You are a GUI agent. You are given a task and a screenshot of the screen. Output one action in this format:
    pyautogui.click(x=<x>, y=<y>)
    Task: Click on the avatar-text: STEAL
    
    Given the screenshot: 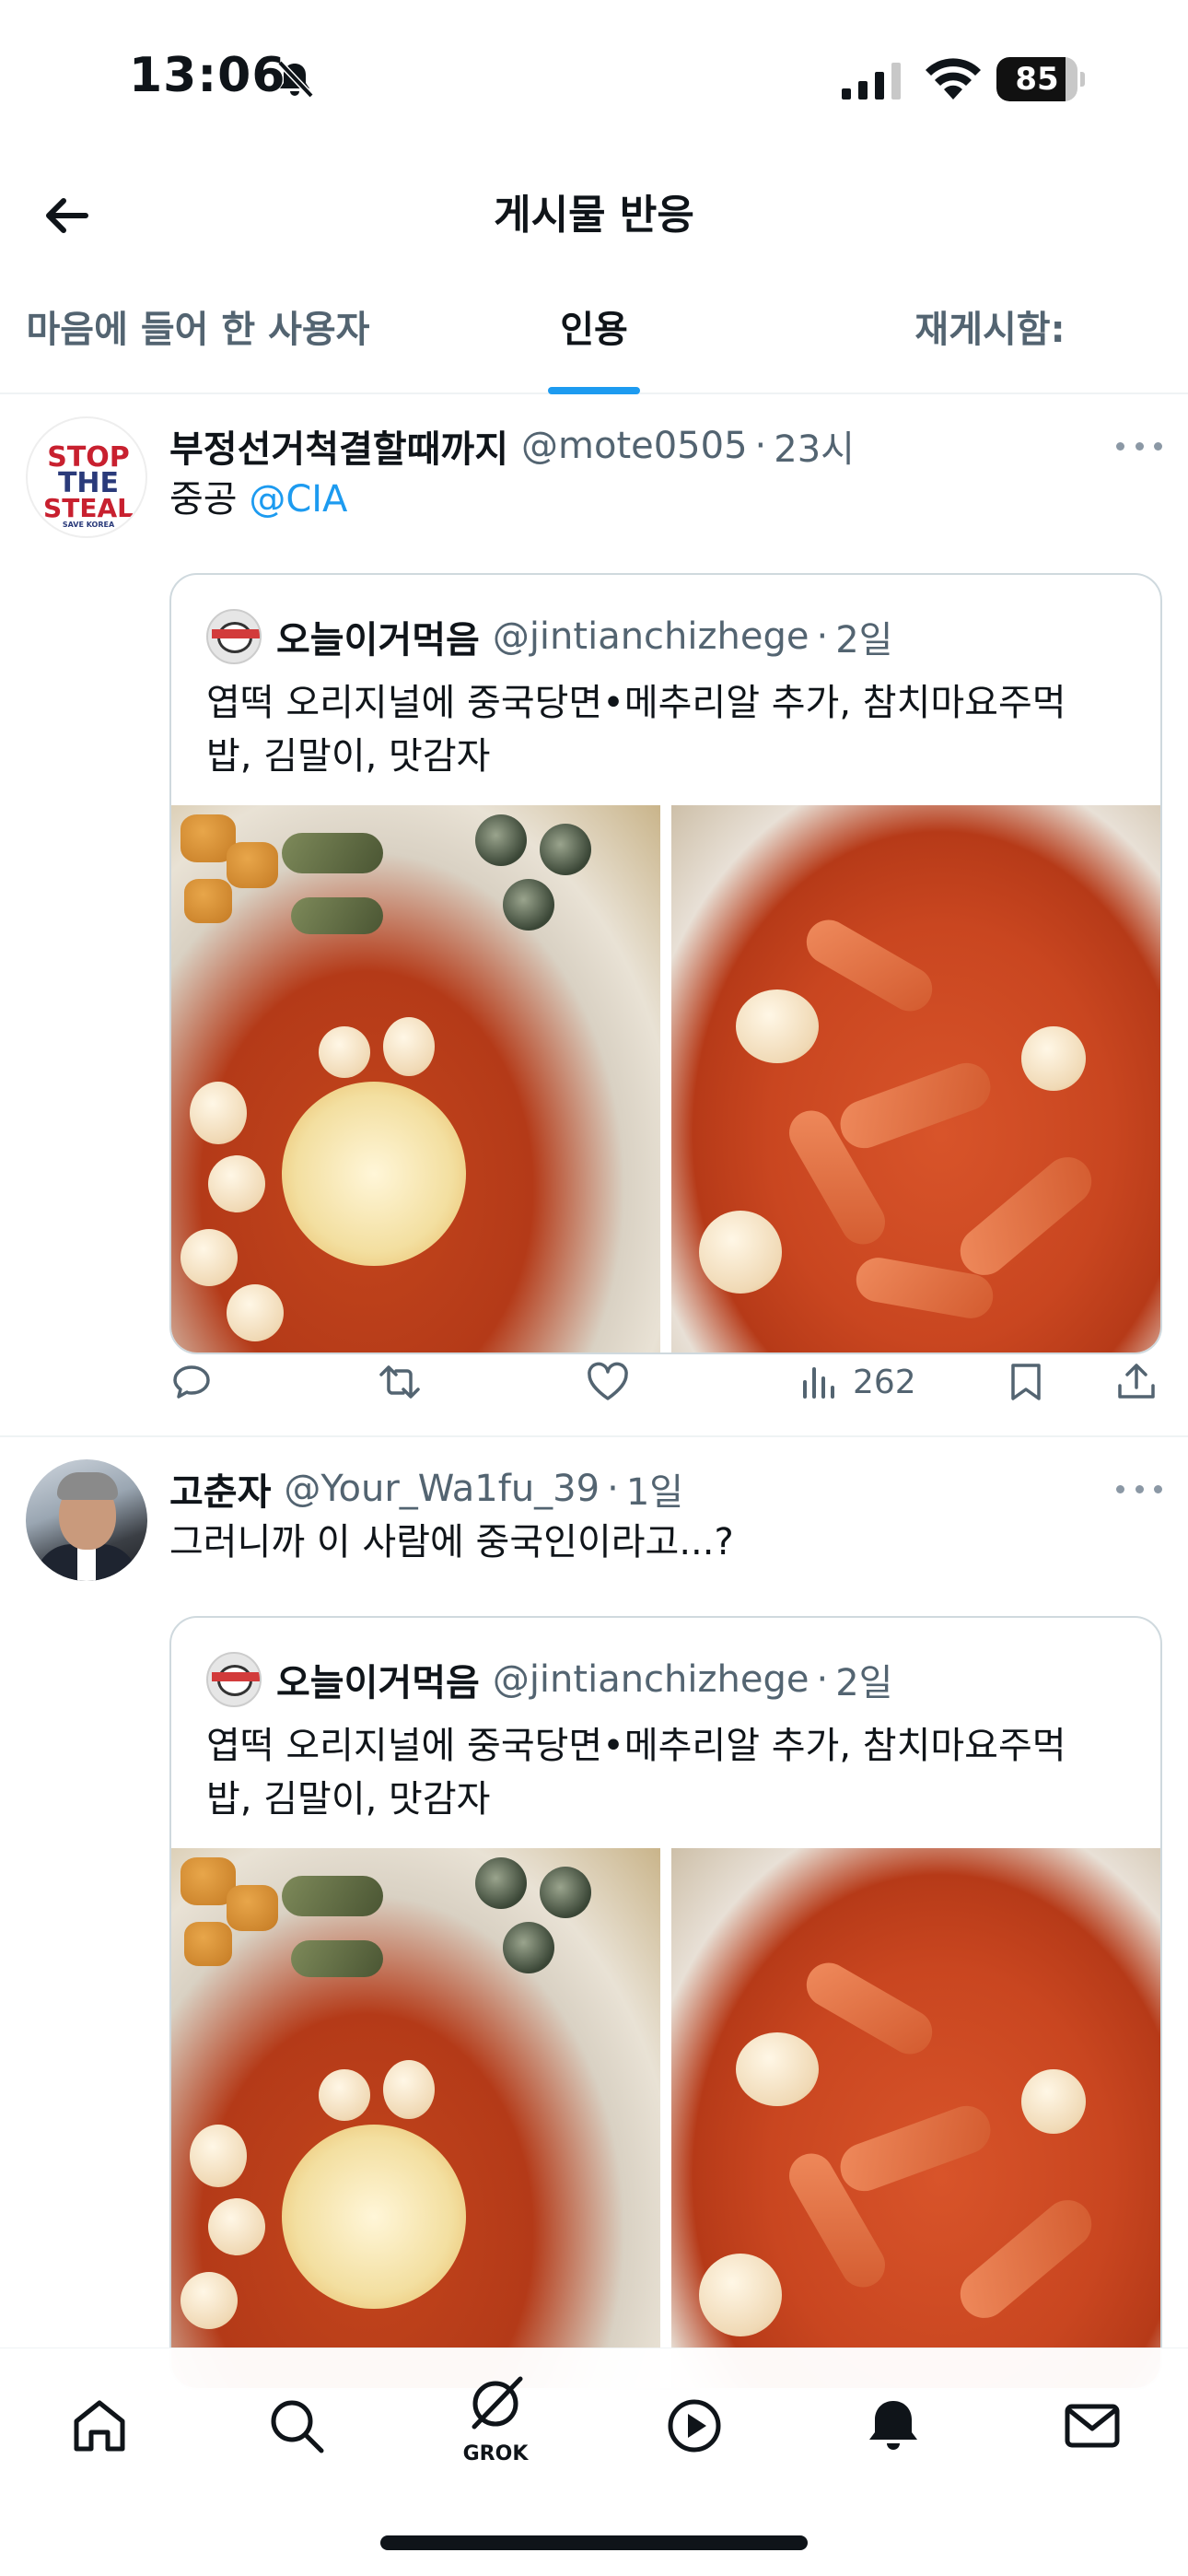 What is the action you would take?
    pyautogui.click(x=88, y=508)
    